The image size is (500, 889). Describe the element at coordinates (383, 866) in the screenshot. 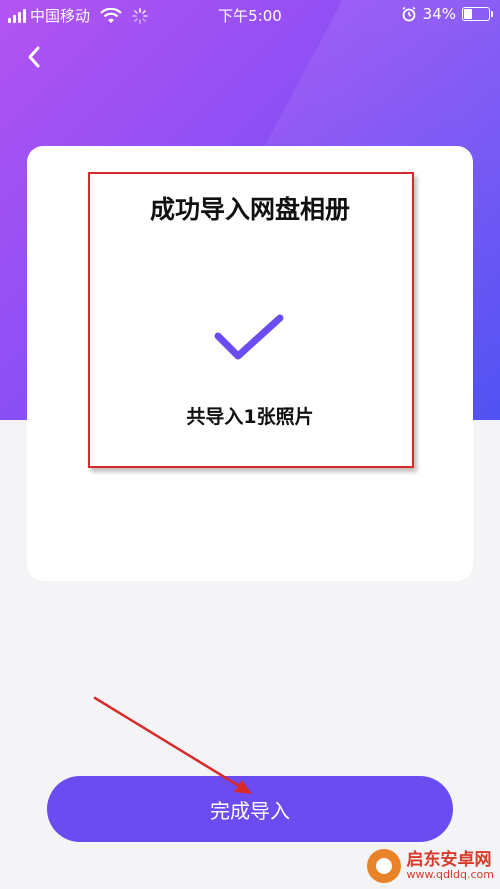

I see `watermark-logo-icon` at that location.